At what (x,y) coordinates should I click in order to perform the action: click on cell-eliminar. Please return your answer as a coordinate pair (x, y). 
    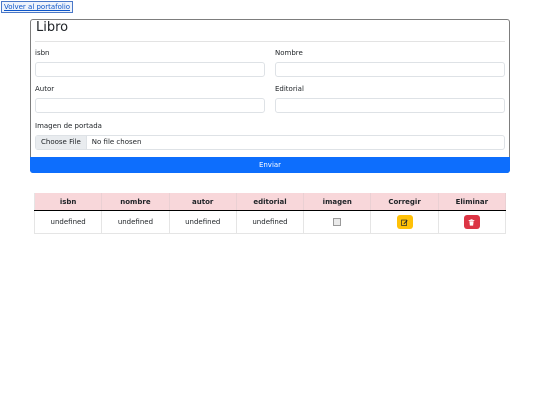
    Looking at the image, I should click on (472, 222).